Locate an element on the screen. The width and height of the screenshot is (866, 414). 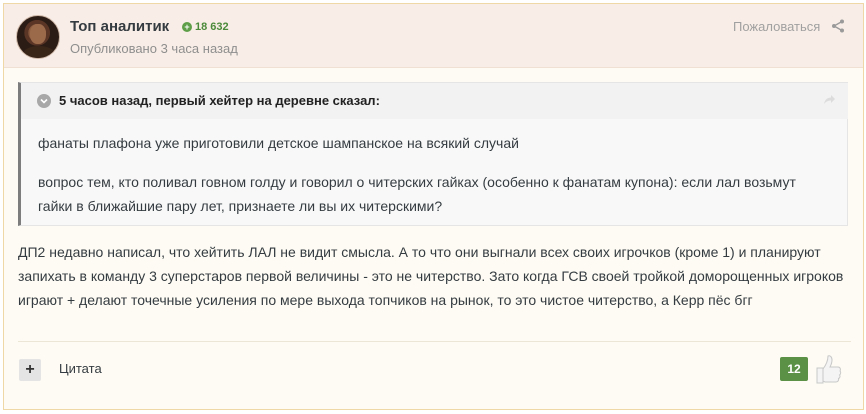
chevron-down-icon is located at coordinates (44, 101).